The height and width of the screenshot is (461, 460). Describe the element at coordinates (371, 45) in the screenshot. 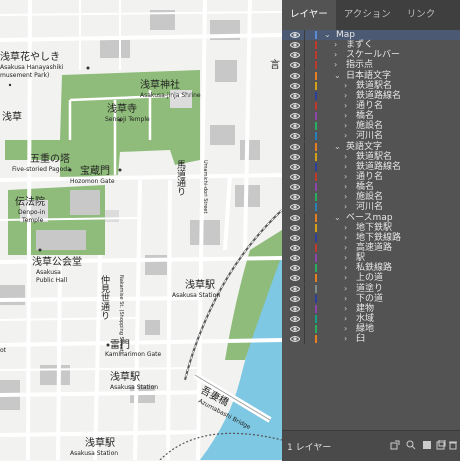

I see `layer-row: › まずく` at that location.